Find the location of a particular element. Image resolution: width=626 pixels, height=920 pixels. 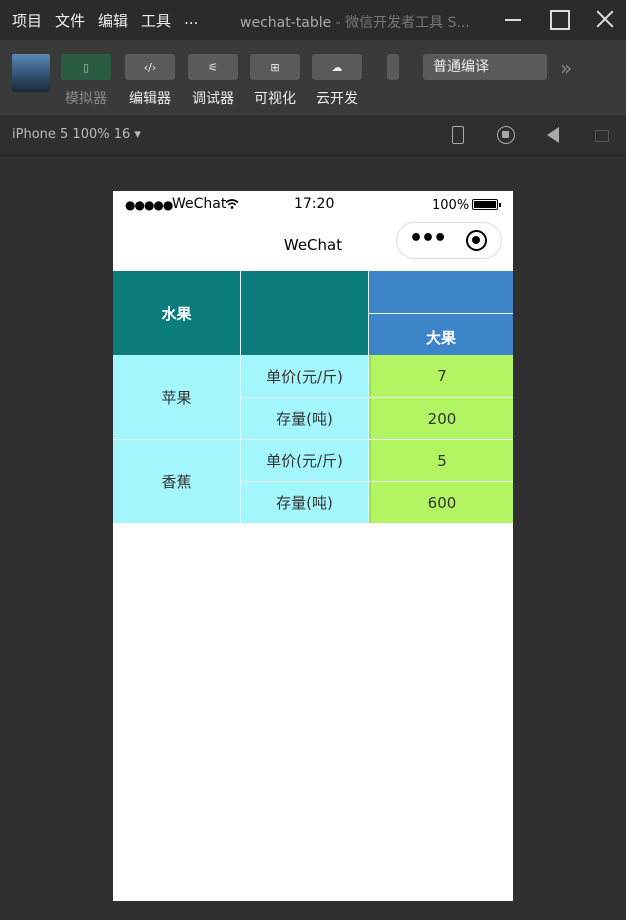

header-blank is located at coordinates (305, 313).